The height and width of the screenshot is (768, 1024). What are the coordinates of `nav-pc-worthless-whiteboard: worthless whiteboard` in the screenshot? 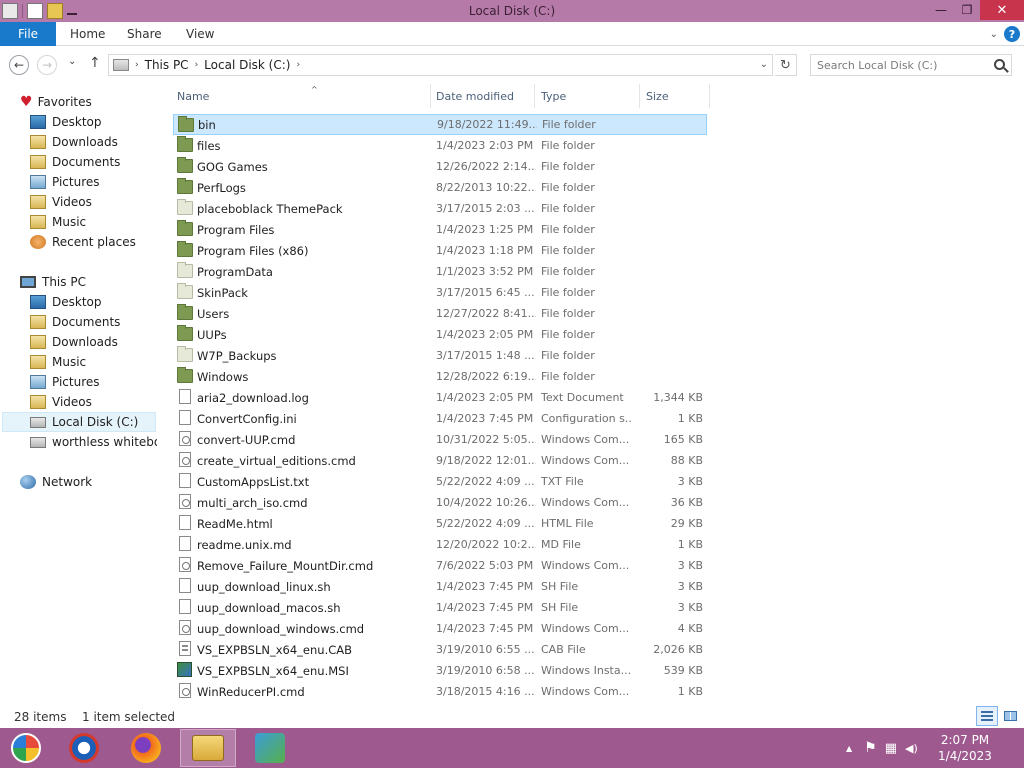 It's located at (93, 442).